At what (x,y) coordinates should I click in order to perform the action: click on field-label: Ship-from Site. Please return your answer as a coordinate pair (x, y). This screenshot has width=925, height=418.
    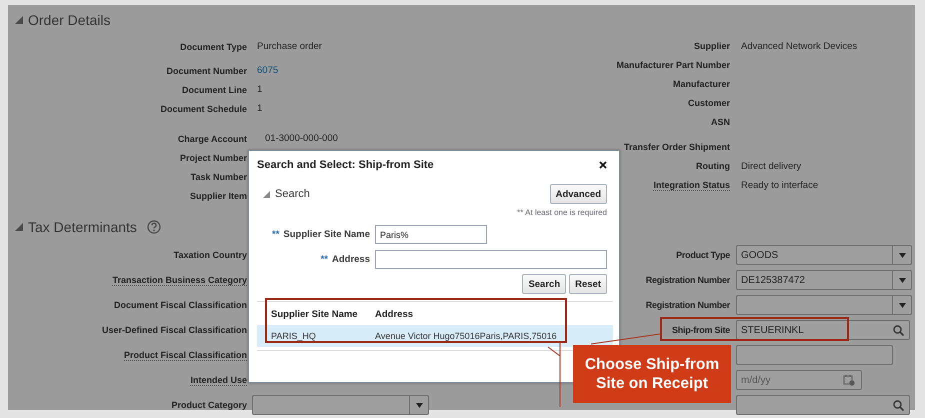
    Looking at the image, I should click on (701, 329).